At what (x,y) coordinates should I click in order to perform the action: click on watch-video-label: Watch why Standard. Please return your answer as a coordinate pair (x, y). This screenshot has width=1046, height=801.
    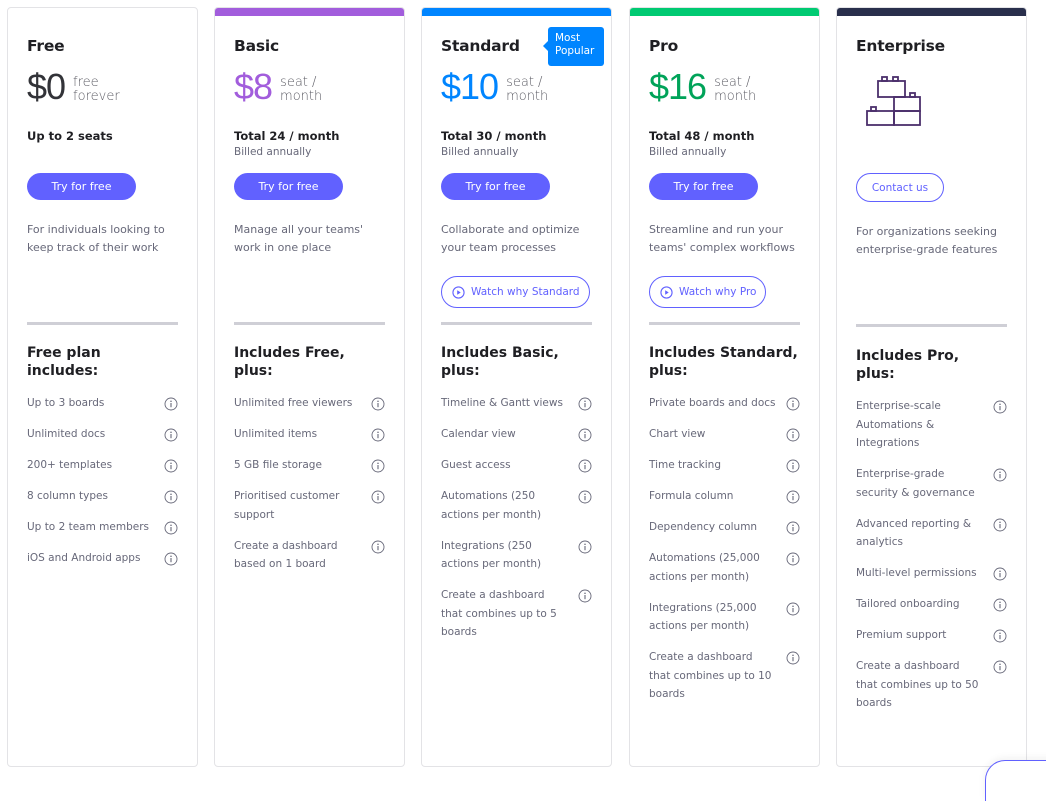
    Looking at the image, I should click on (525, 292).